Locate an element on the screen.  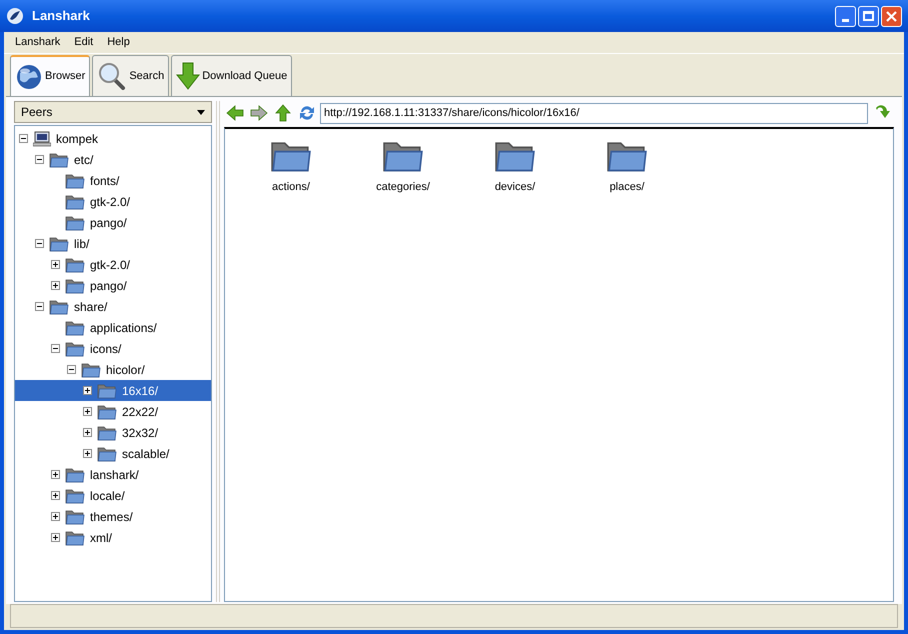
tree-row: lib/ is located at coordinates (113, 243).